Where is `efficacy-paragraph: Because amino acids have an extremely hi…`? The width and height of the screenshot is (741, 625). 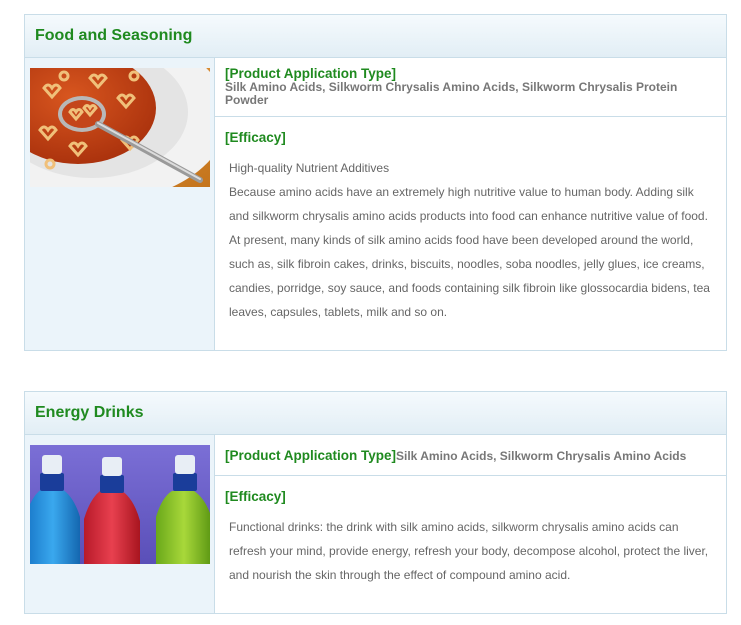 efficacy-paragraph: Because amino acids have an extremely hi… is located at coordinates (469, 252).